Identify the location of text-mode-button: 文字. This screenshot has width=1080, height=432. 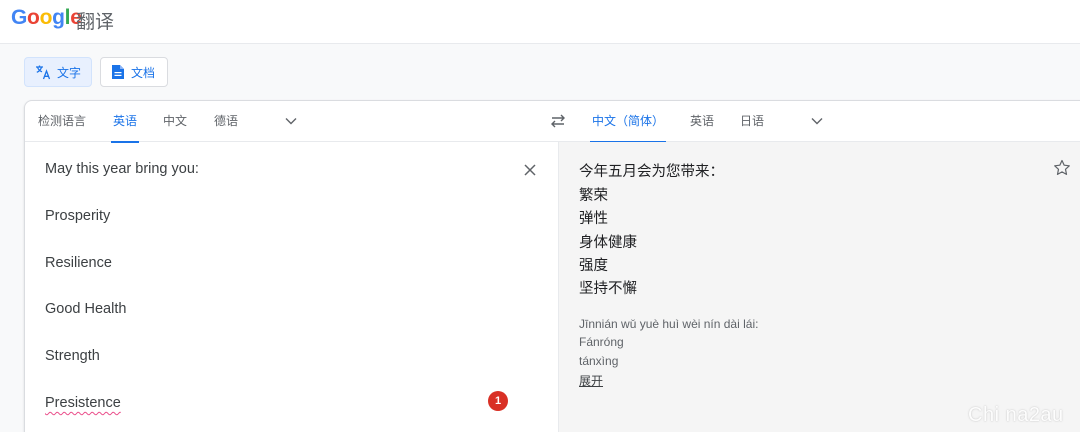
(58, 72).